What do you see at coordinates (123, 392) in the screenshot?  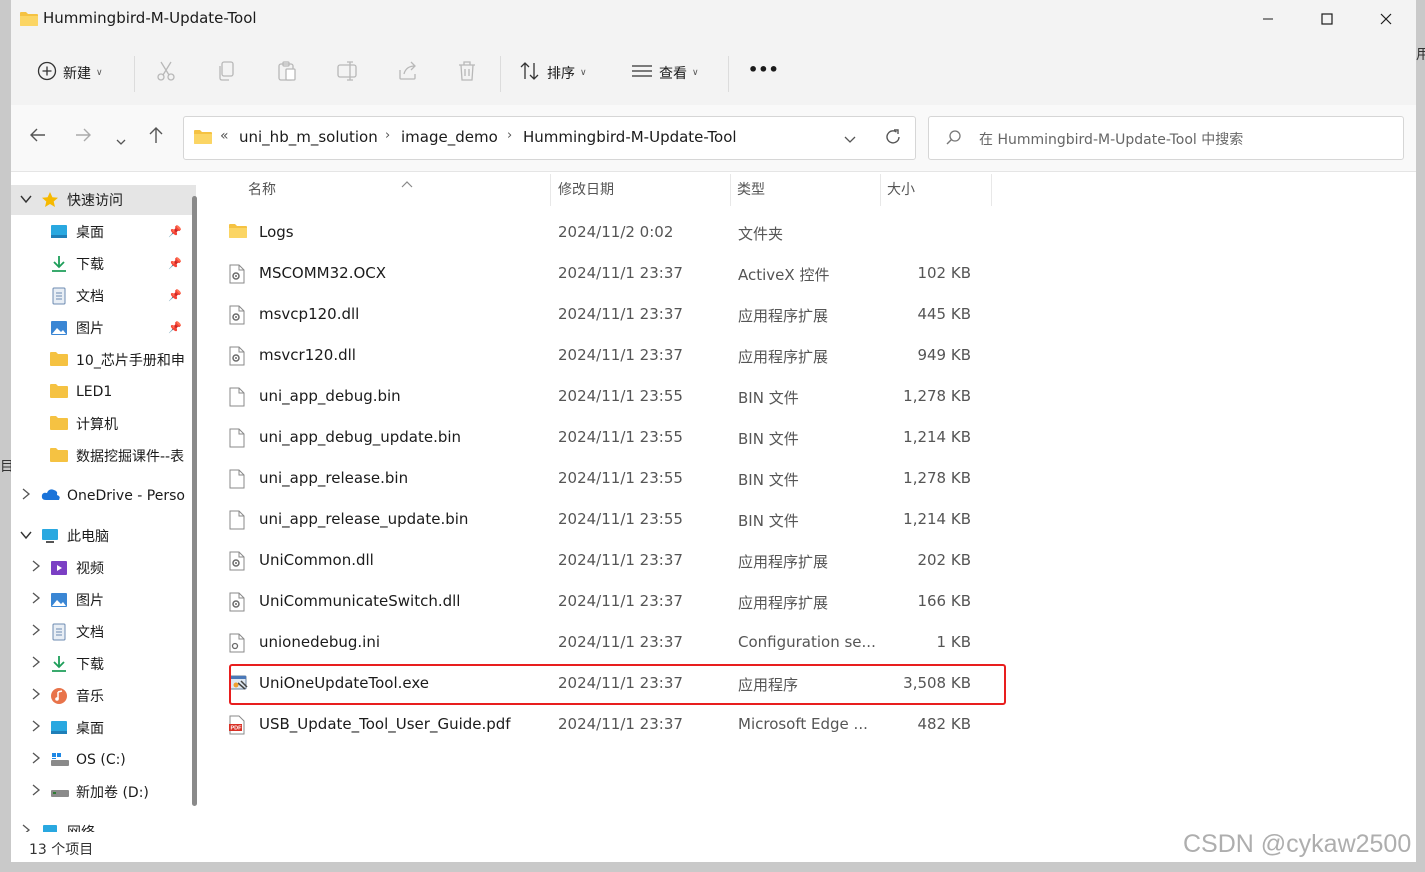 I see `sidebar-item-folder: LED1` at bounding box center [123, 392].